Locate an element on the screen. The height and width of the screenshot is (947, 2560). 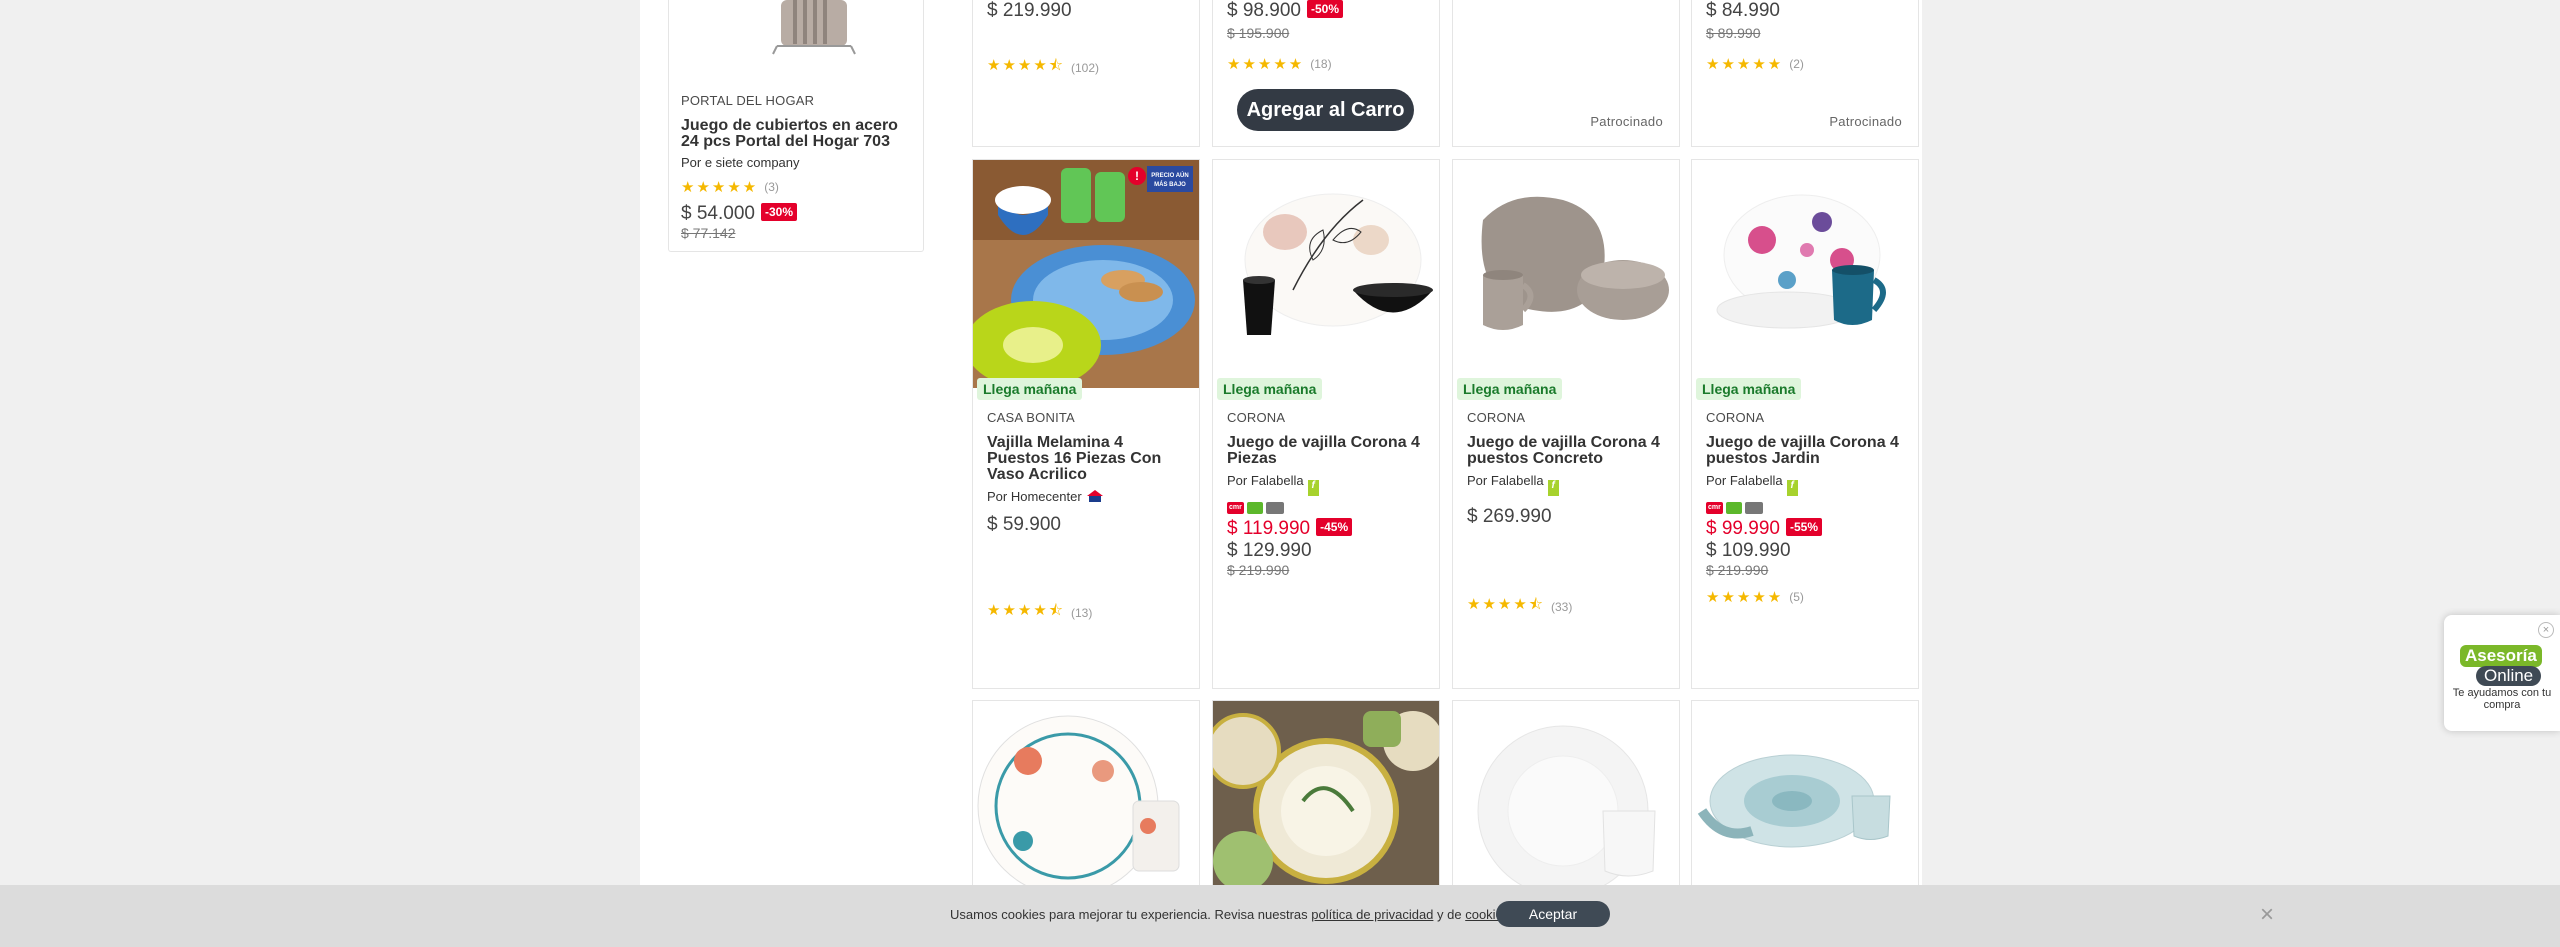
chat-close-icon: × is located at coordinates (2546, 630).